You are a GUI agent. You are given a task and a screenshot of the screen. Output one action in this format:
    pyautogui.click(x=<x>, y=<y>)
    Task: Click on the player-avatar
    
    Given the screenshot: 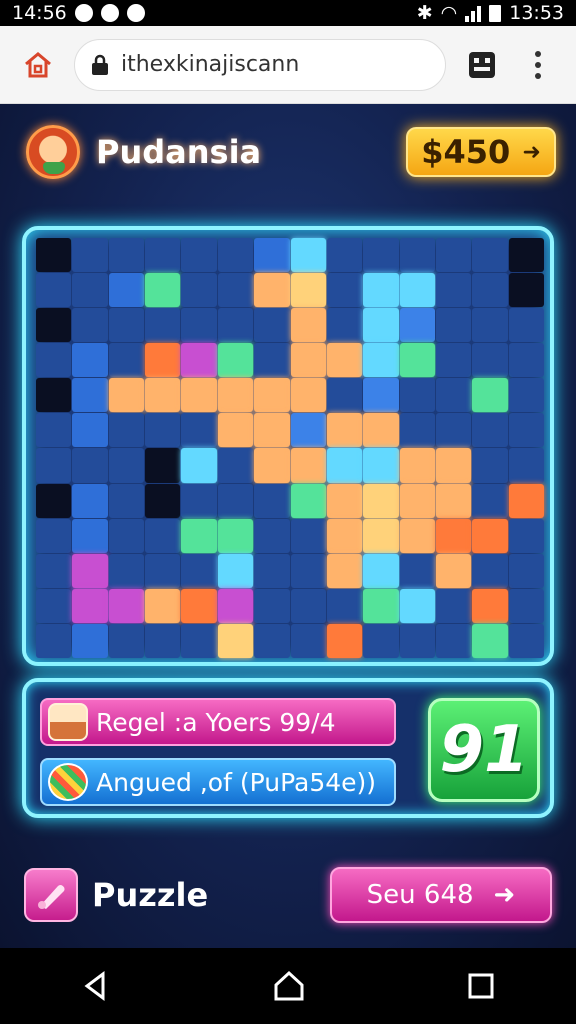 What is the action you would take?
    pyautogui.click(x=53, y=152)
    